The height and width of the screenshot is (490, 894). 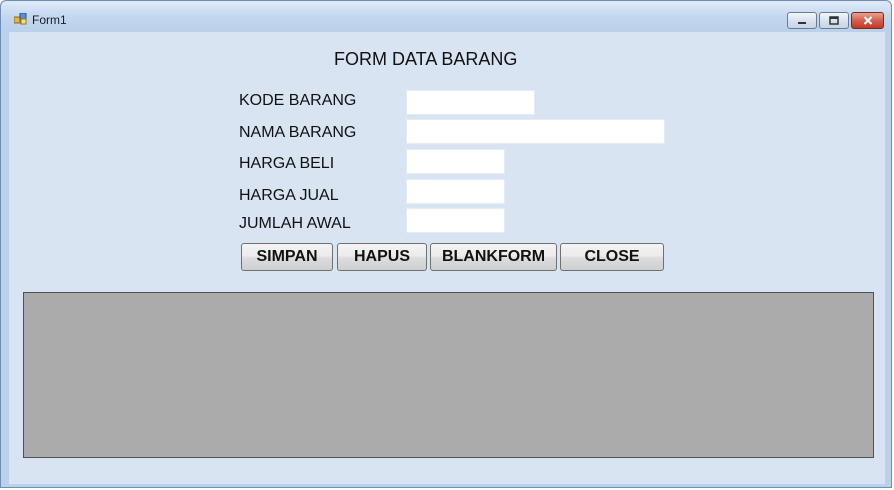 I want to click on form-heading: FORM DATA BARANG, so click(x=426, y=59).